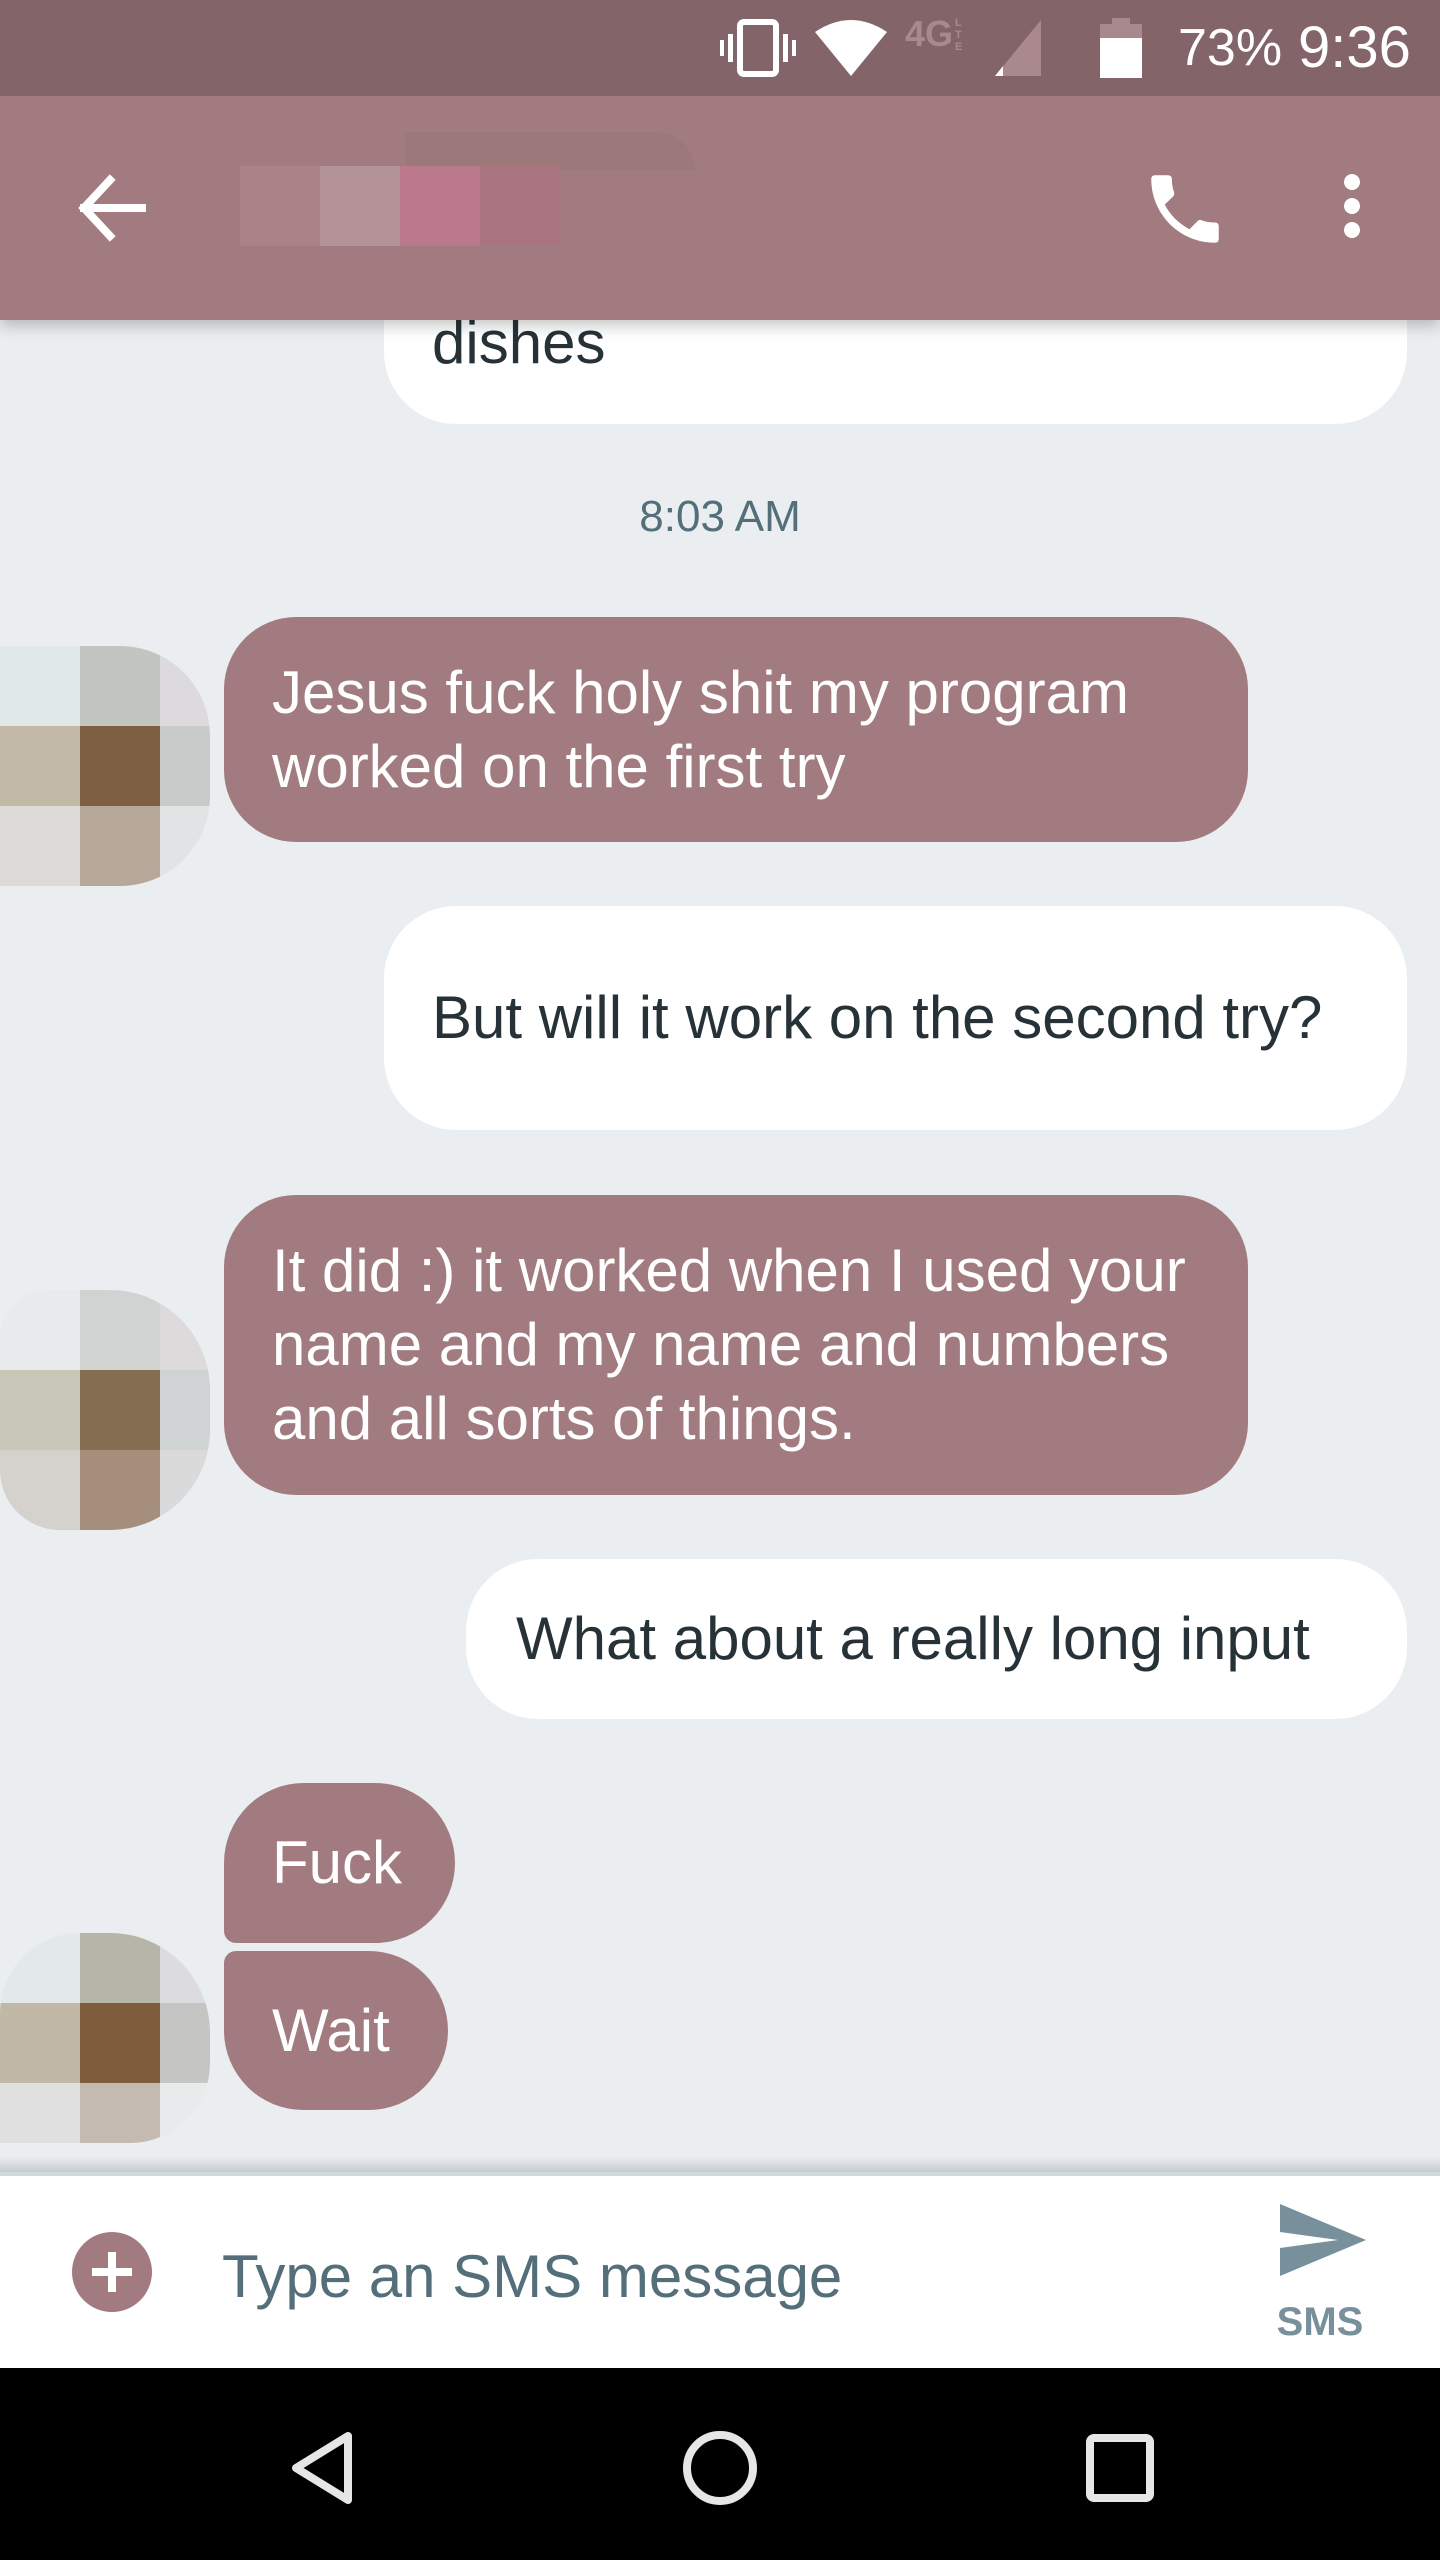  I want to click on svg-text: E, so click(958, 47).